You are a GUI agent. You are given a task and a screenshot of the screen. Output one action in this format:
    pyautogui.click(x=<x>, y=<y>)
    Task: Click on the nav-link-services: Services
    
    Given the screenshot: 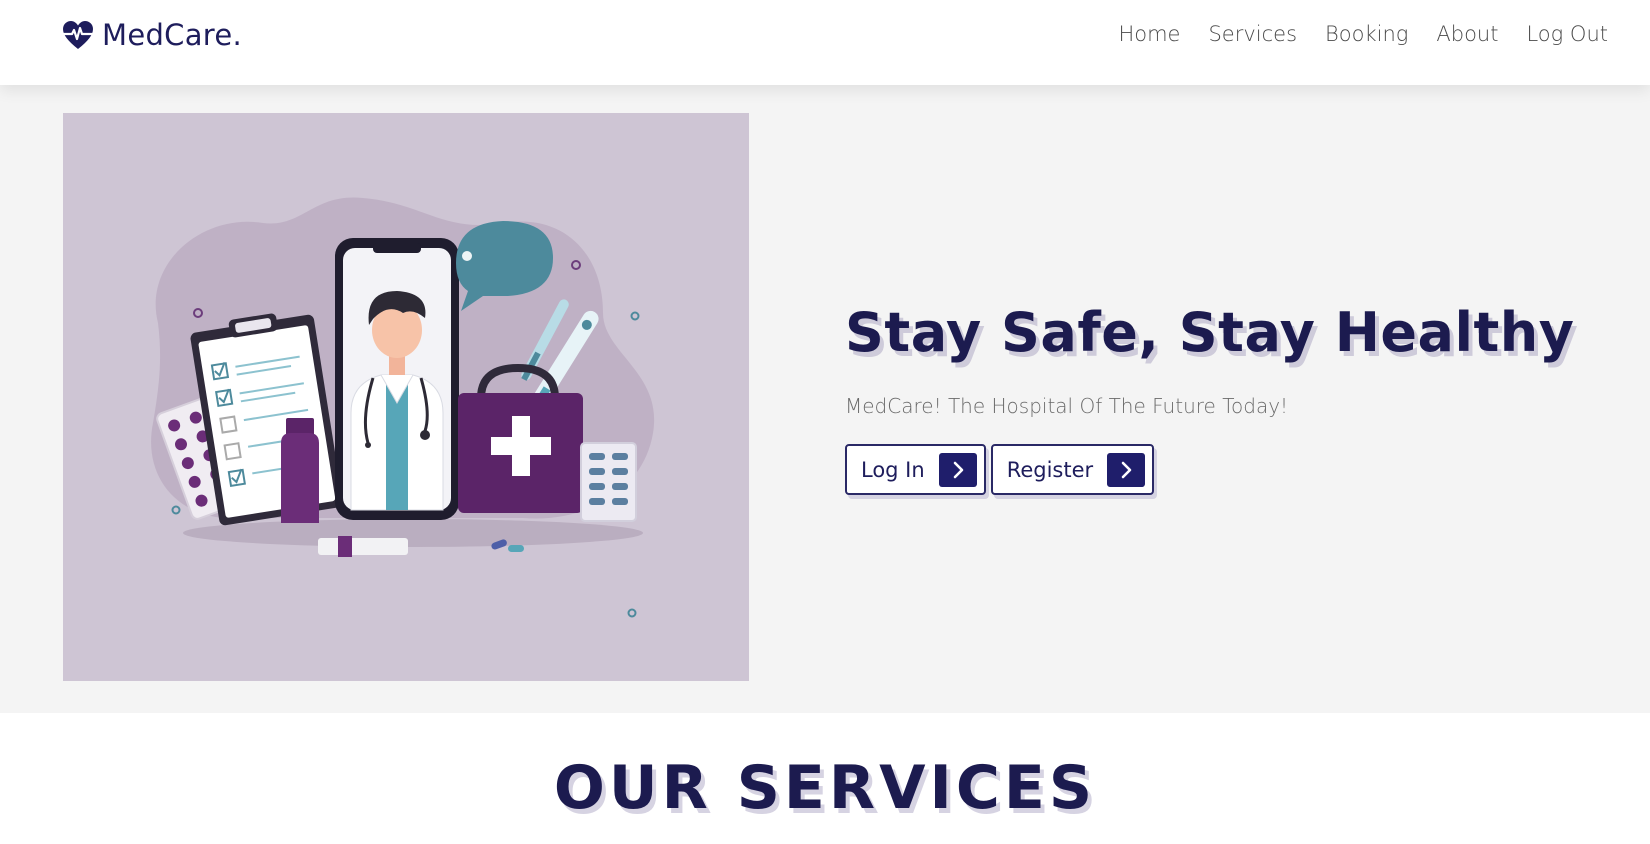 What is the action you would take?
    pyautogui.click(x=1252, y=34)
    